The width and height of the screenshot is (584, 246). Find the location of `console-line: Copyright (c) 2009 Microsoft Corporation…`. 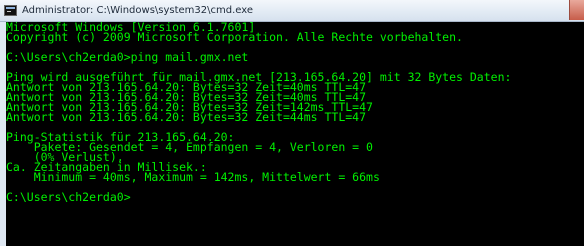

console-line: Copyright (c) 2009 Microsoft Corporation… is located at coordinates (234, 37).